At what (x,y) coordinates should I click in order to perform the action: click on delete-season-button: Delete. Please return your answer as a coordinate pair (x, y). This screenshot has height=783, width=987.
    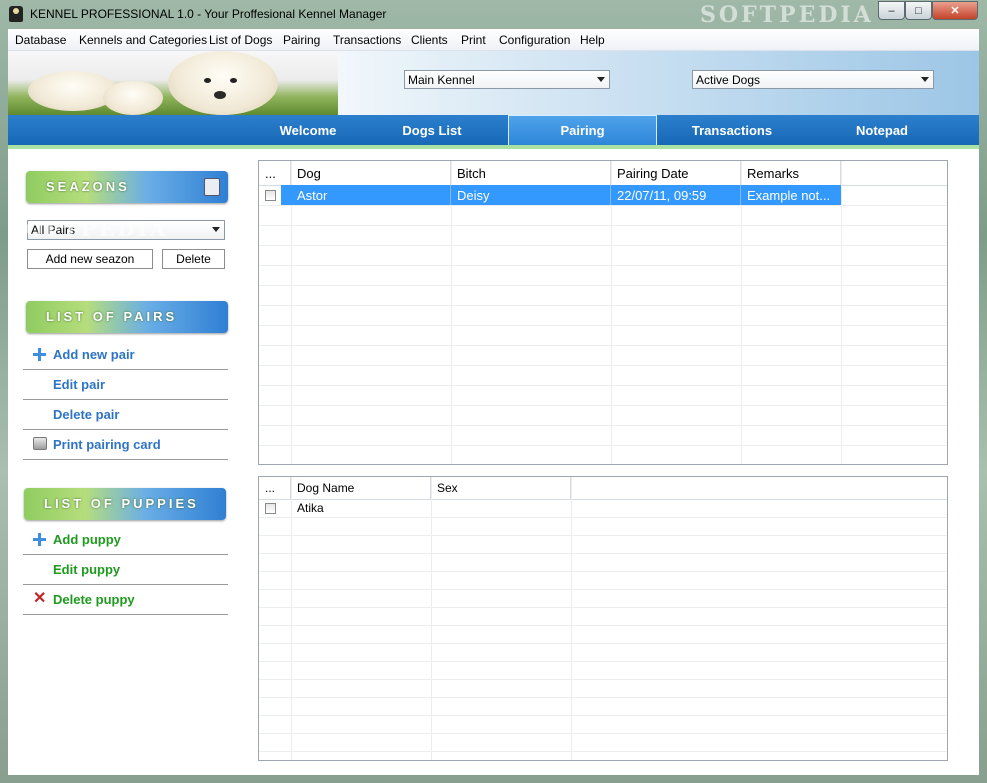
    Looking at the image, I should click on (193, 259).